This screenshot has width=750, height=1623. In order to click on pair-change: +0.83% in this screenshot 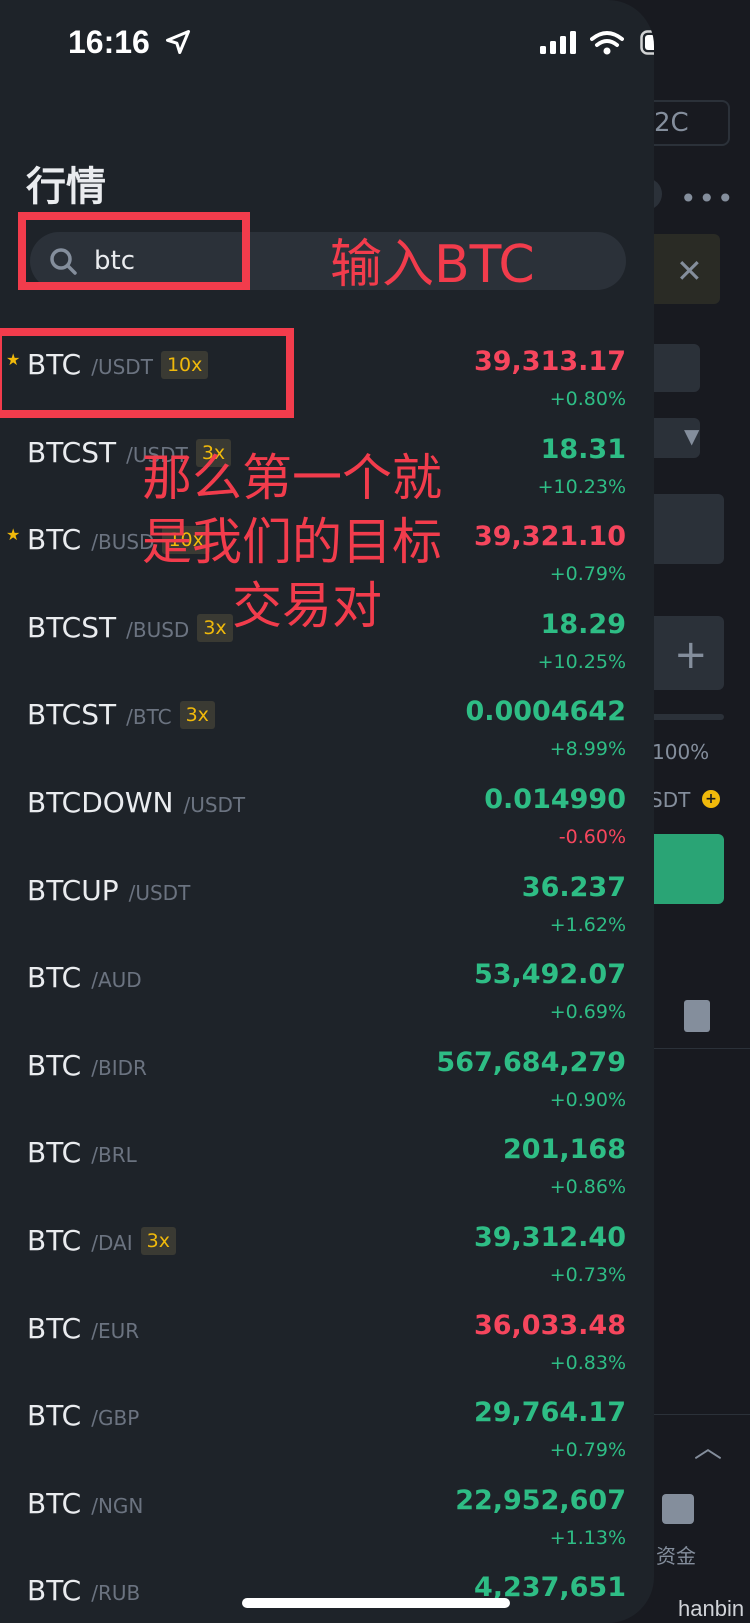, I will do `click(587, 1362)`.